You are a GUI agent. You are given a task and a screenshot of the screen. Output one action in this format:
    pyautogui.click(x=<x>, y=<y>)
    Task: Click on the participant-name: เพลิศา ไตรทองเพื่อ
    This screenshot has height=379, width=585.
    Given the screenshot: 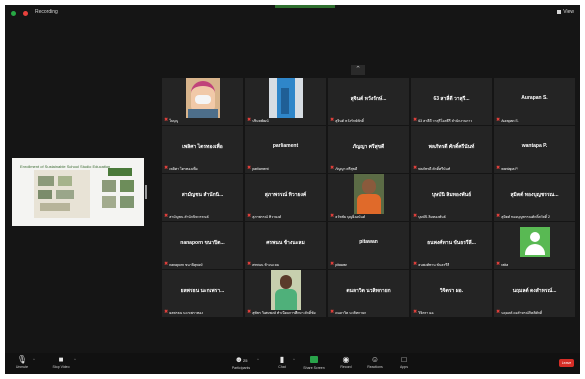 What is the action you would take?
    pyautogui.click(x=183, y=168)
    